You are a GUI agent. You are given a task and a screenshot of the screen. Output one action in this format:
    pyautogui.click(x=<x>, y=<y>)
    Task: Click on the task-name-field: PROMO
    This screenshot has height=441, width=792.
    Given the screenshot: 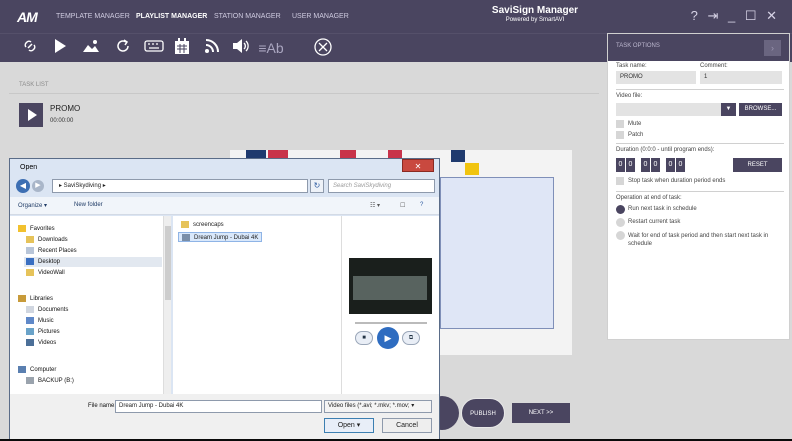 What is the action you would take?
    pyautogui.click(x=656, y=77)
    